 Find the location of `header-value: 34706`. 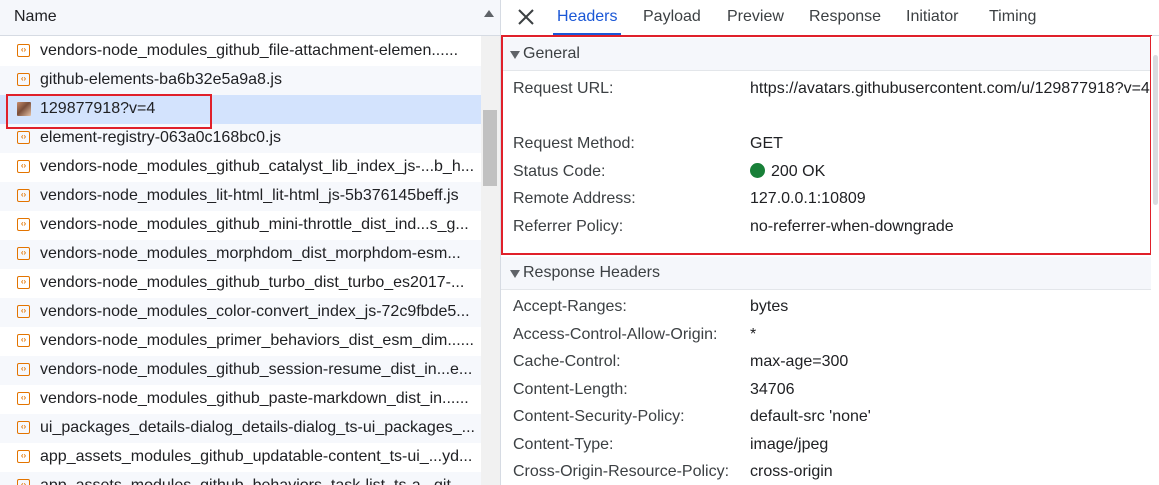

header-value: 34706 is located at coordinates (772, 389).